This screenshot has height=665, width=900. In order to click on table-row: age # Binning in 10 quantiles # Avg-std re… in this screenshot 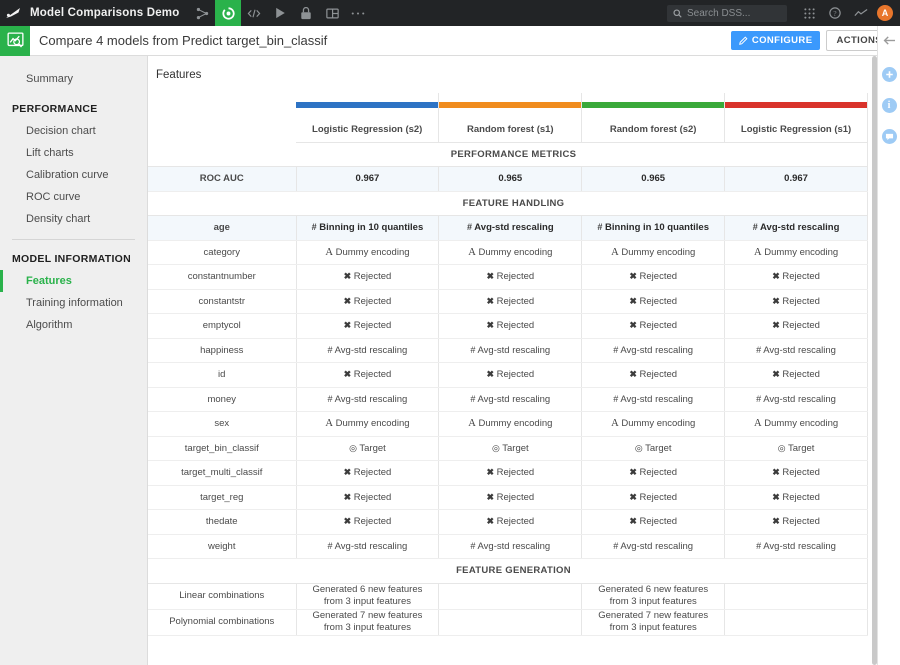, I will do `click(508, 228)`.